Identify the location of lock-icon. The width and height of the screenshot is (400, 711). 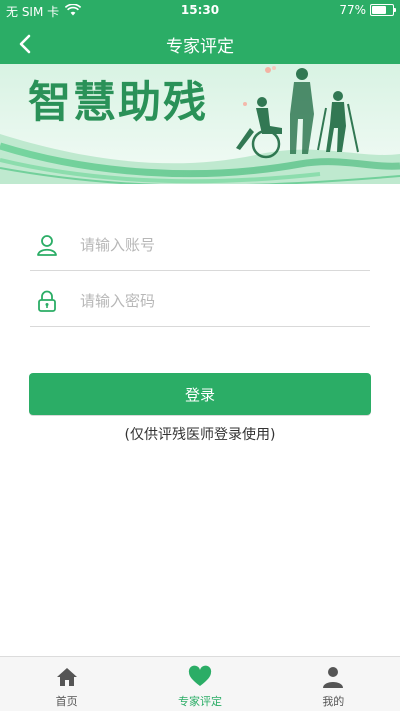
(47, 301).